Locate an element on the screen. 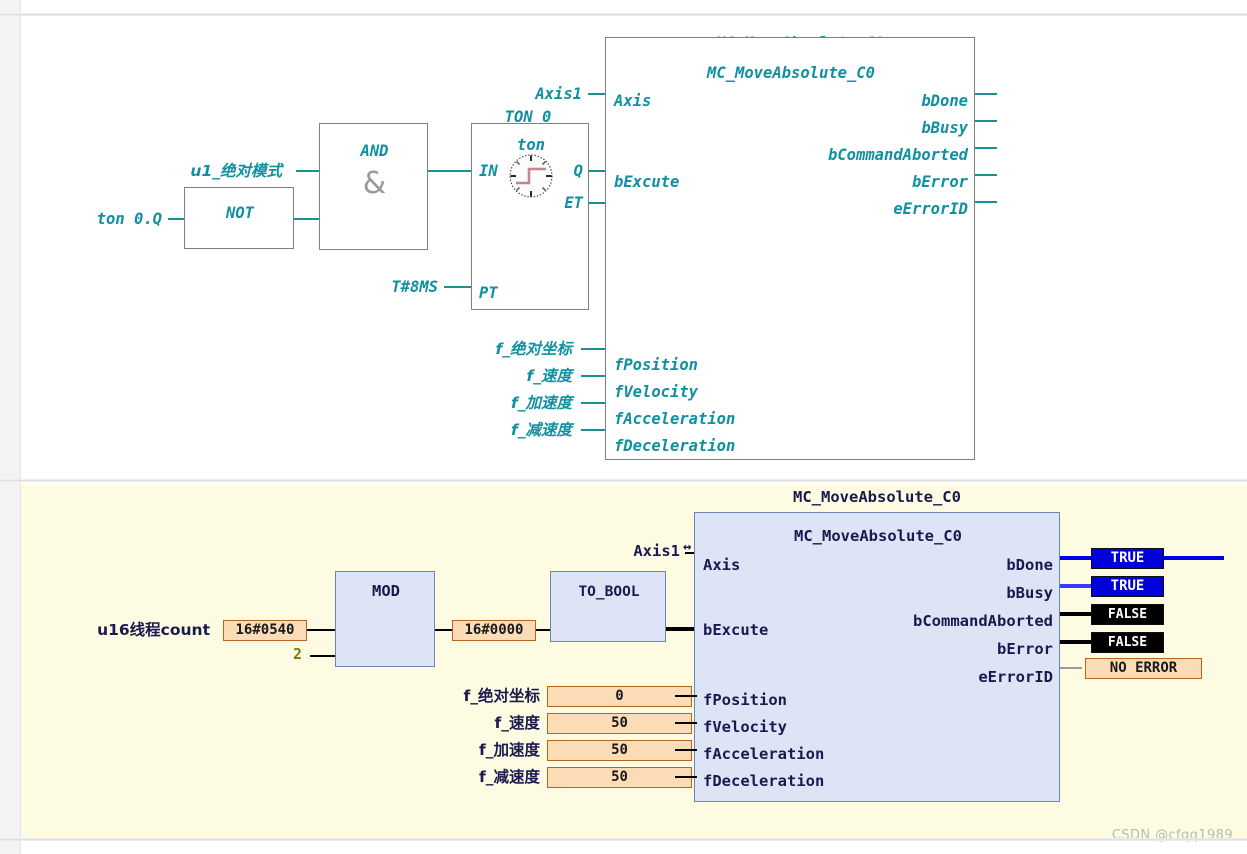 The width and height of the screenshot is (1247, 854). operand-acceleration: f_加速度 is located at coordinates (506, 403).